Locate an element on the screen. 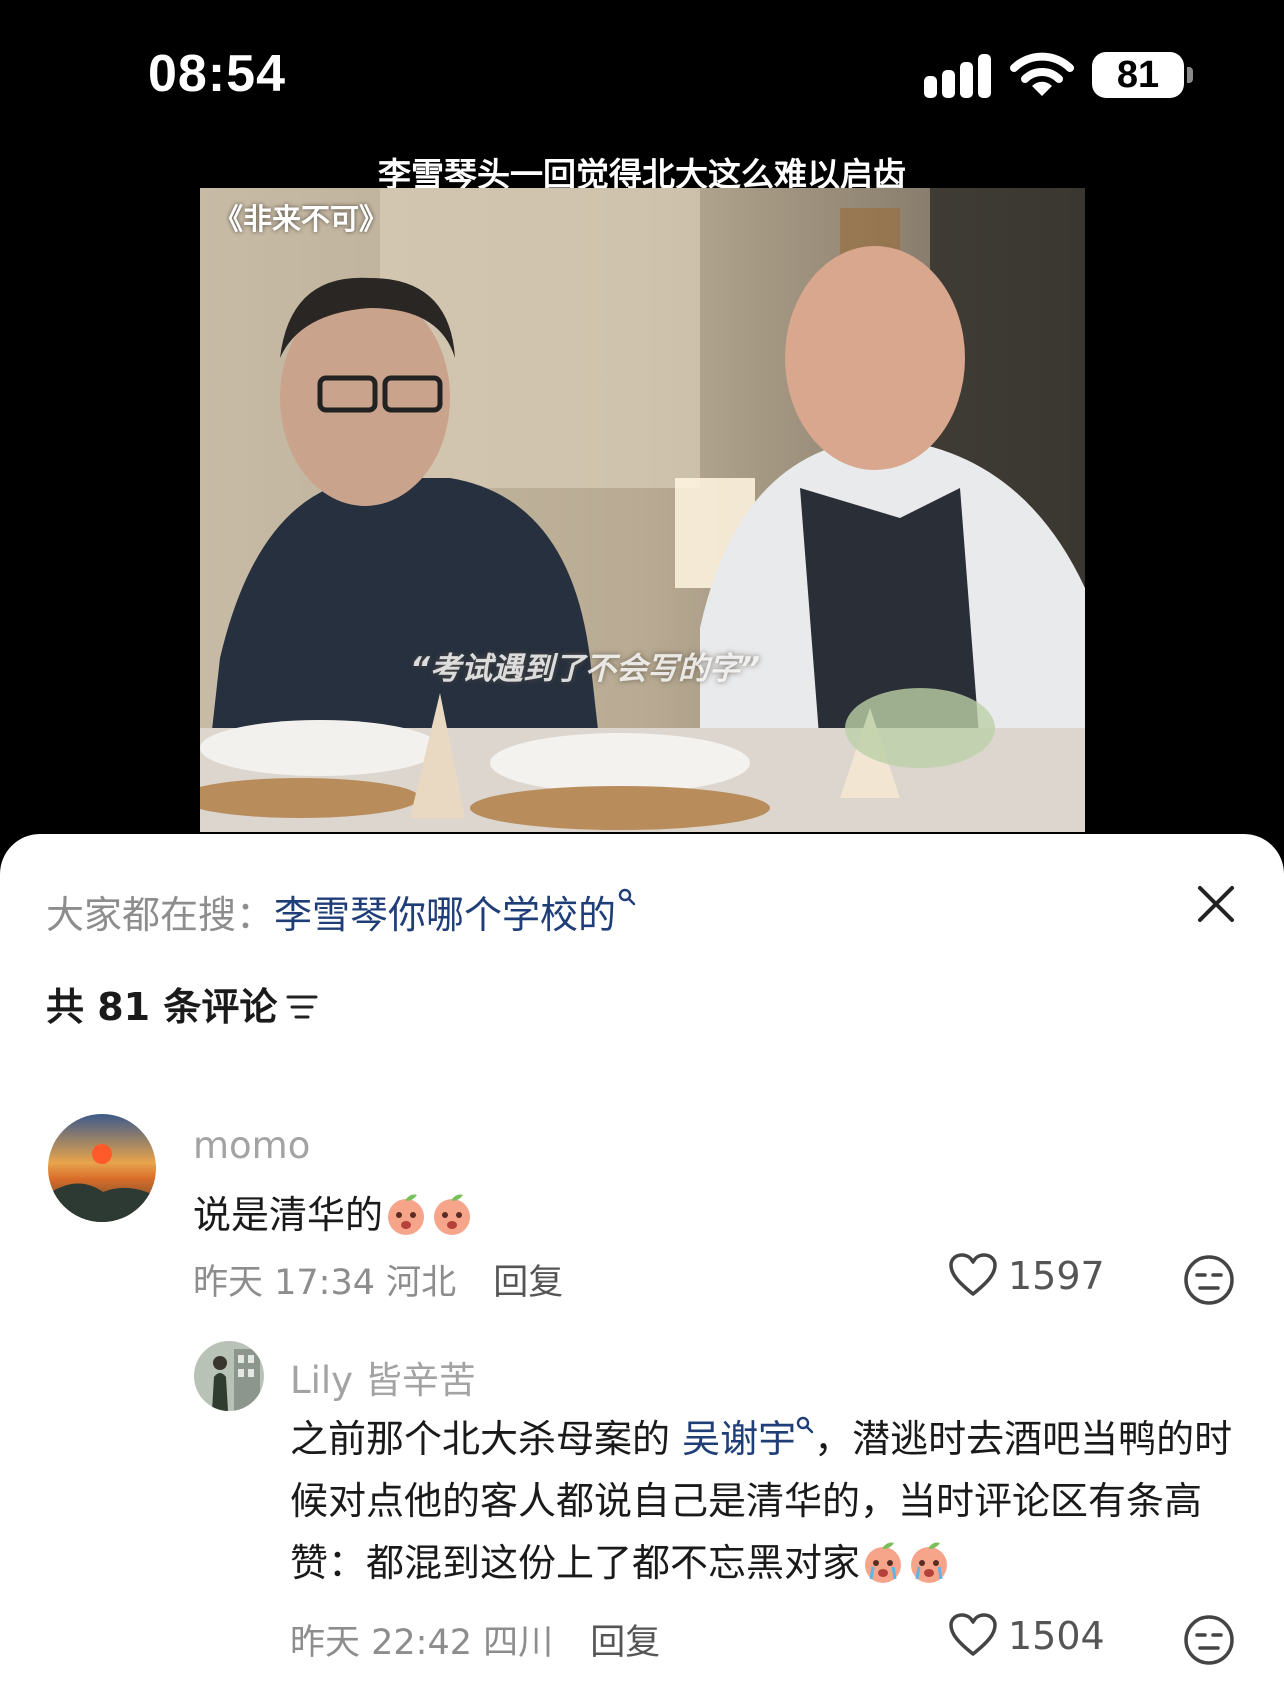 The image size is (1284, 1703). like-count: 1504 is located at coordinates (1056, 1636).